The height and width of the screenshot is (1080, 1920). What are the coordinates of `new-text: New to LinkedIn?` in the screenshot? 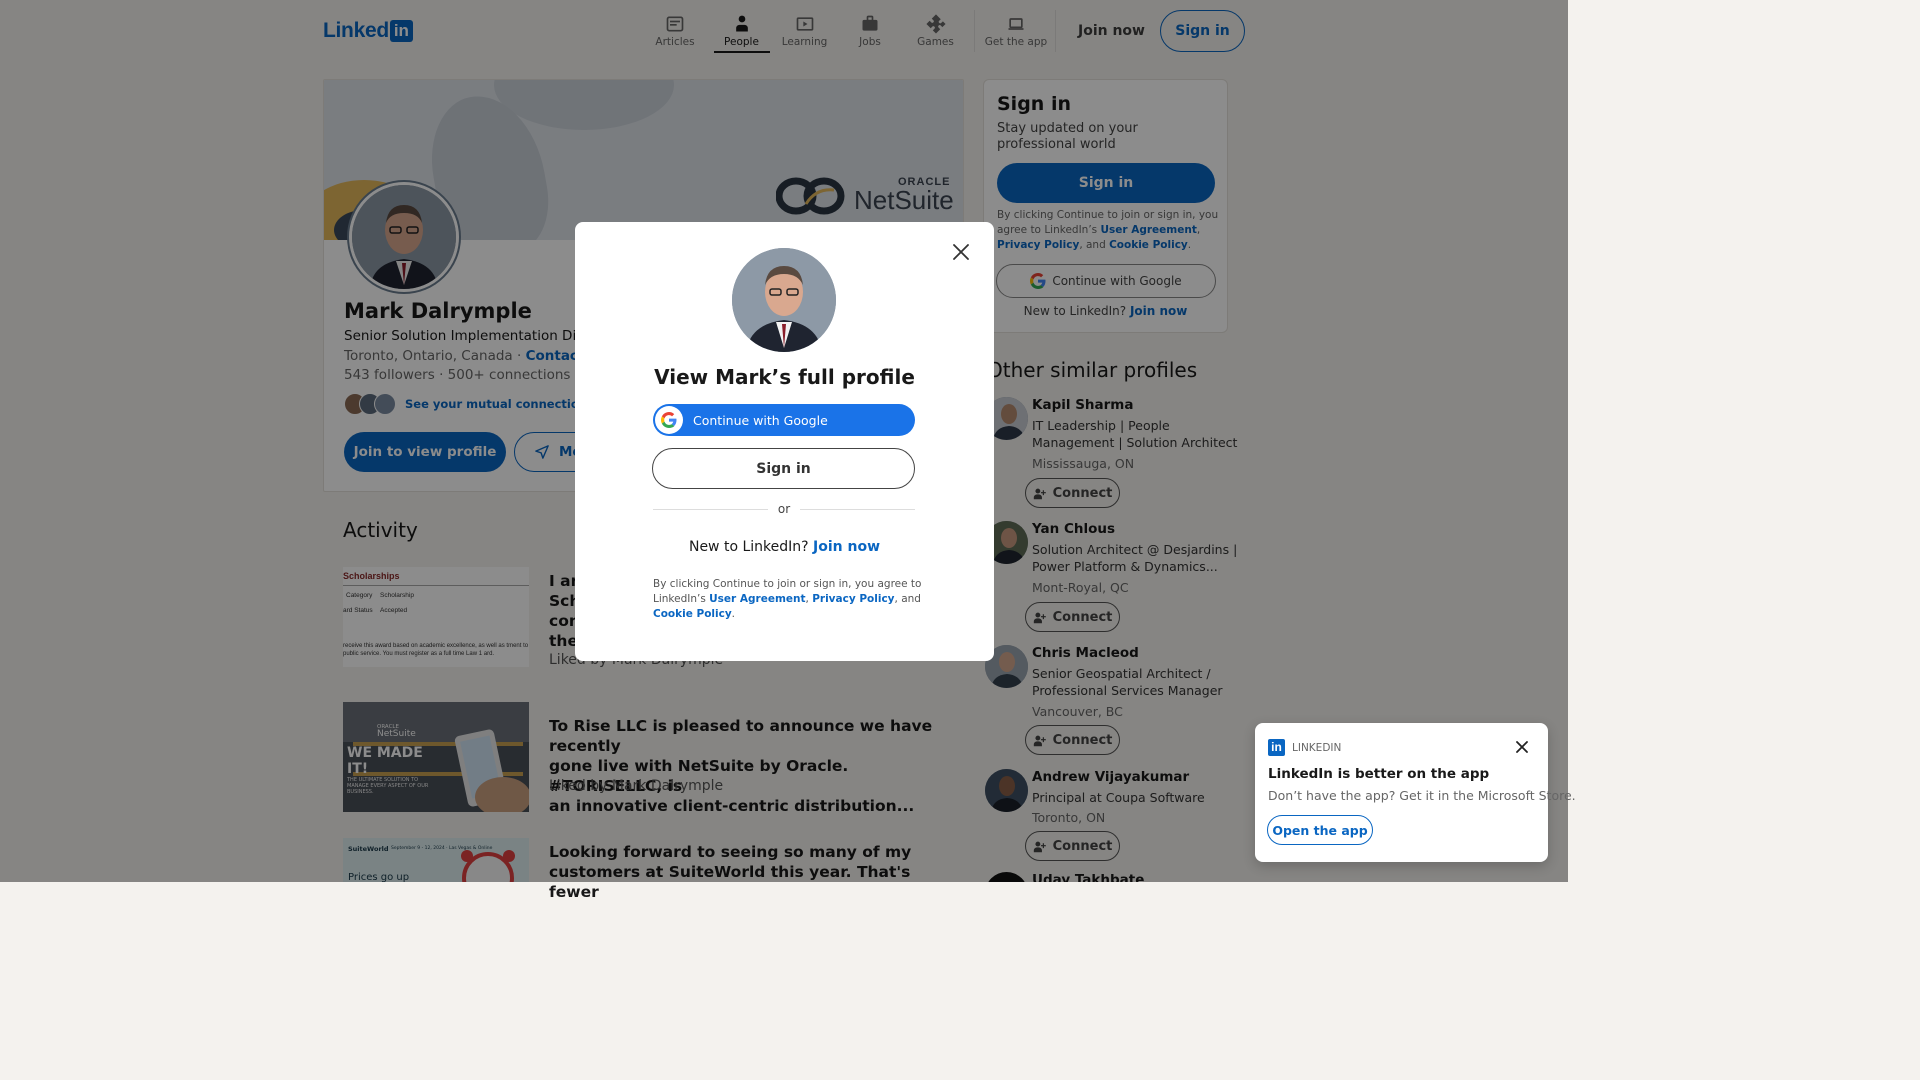 It's located at (751, 547).